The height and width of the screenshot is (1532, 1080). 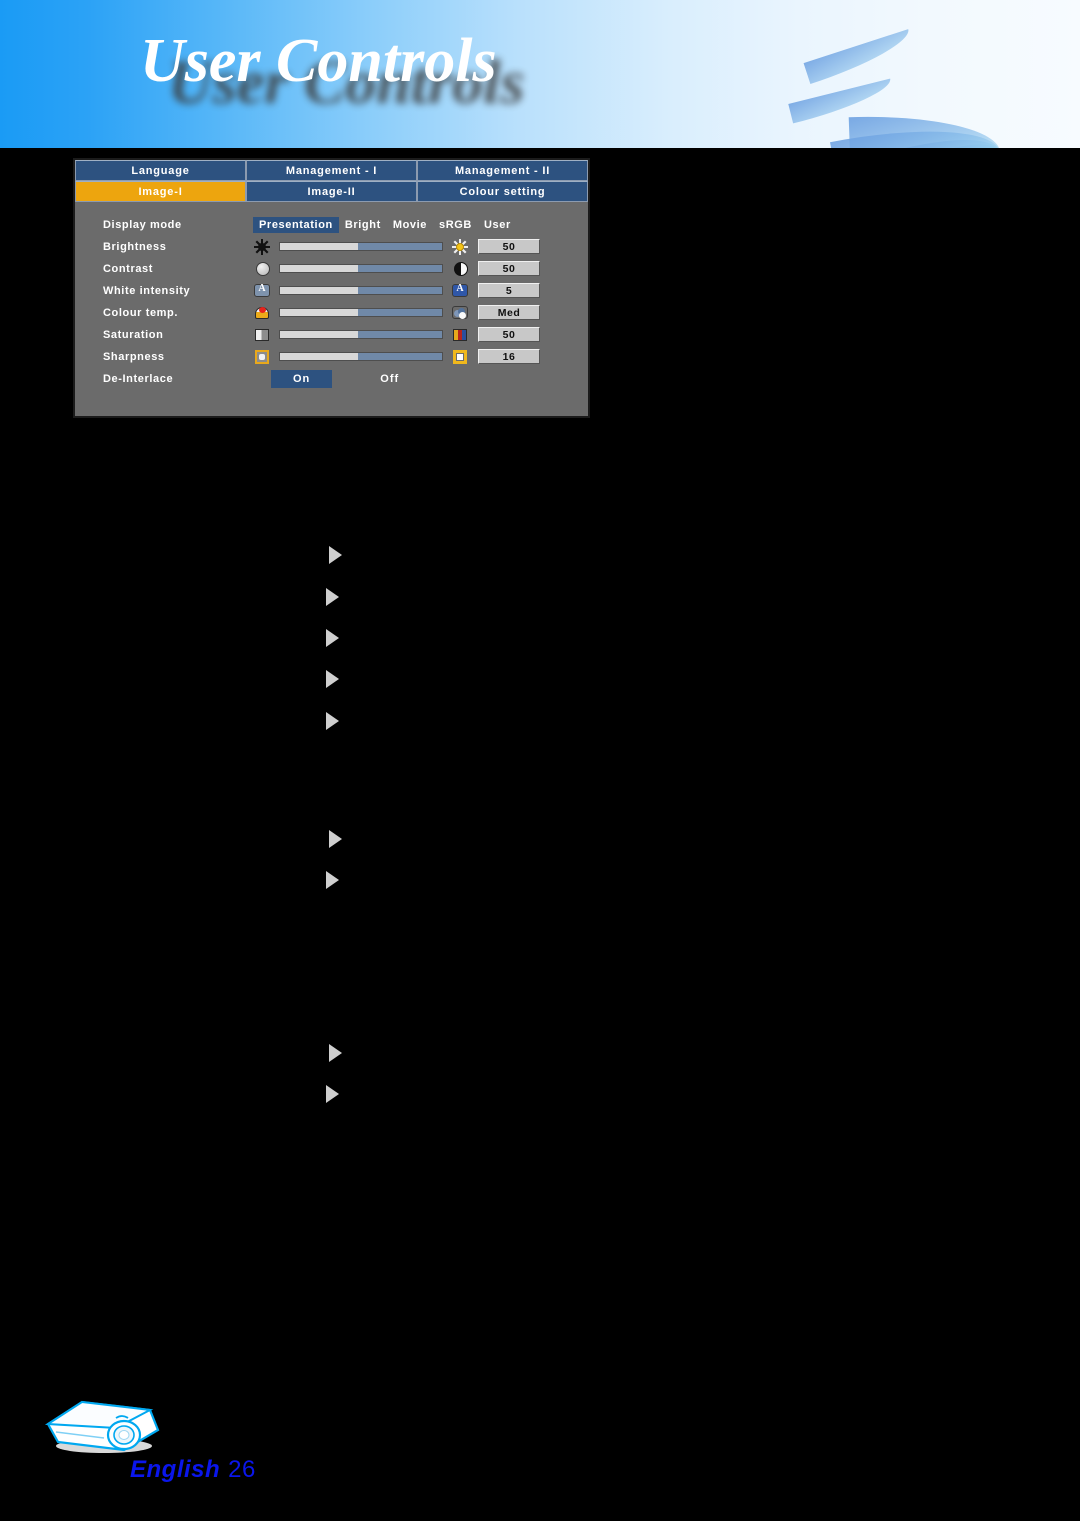 What do you see at coordinates (509, 290) in the screenshot?
I see `white-intensity-value: 5` at bounding box center [509, 290].